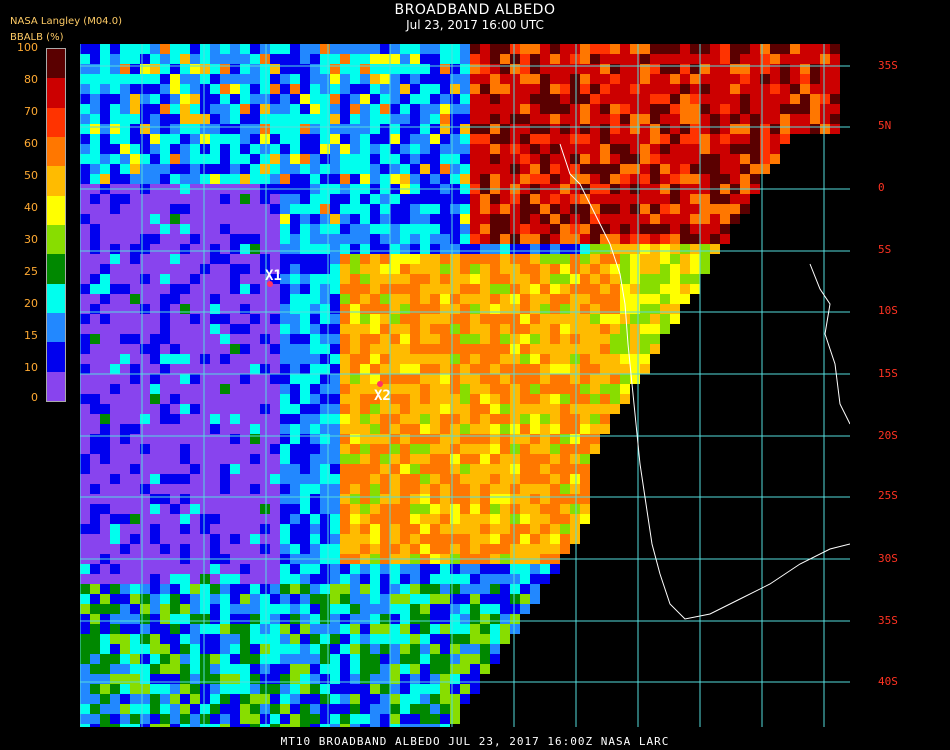 The height and width of the screenshot is (750, 950). What do you see at coordinates (888, 495) in the screenshot?
I see `latitude-label: 25S` at bounding box center [888, 495].